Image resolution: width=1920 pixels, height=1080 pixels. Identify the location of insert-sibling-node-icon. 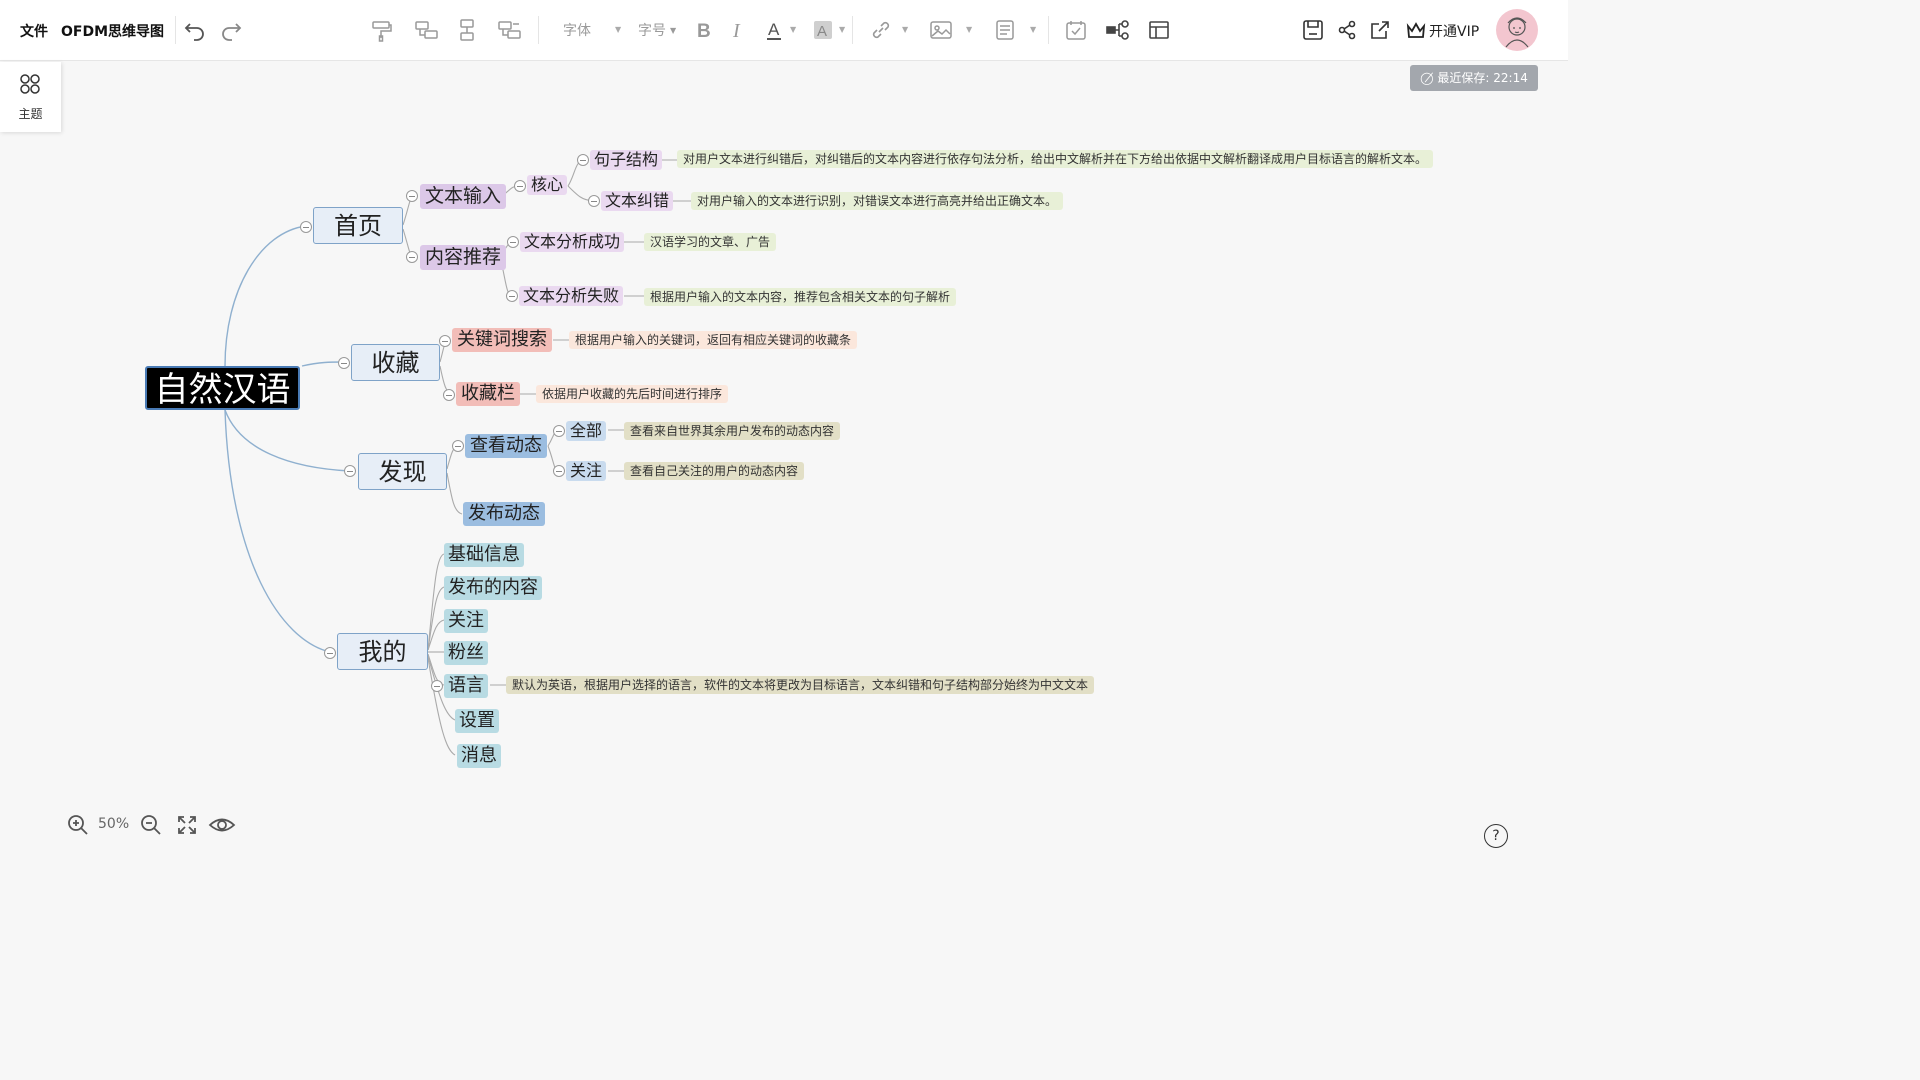
(467, 30).